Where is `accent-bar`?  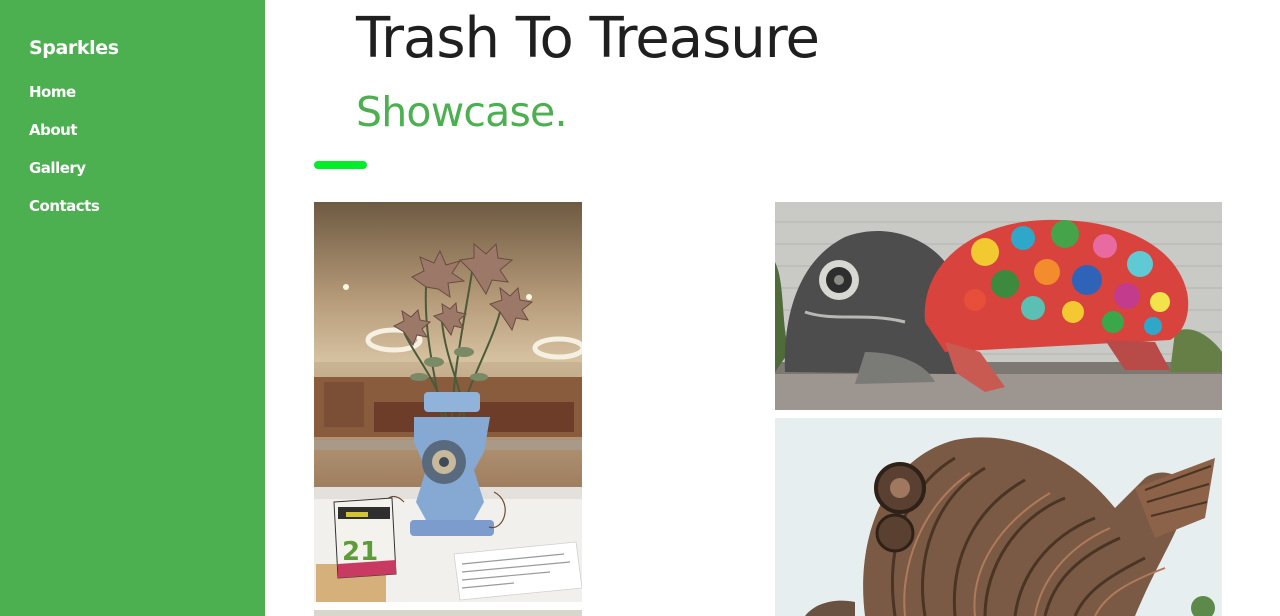 accent-bar is located at coordinates (340, 165).